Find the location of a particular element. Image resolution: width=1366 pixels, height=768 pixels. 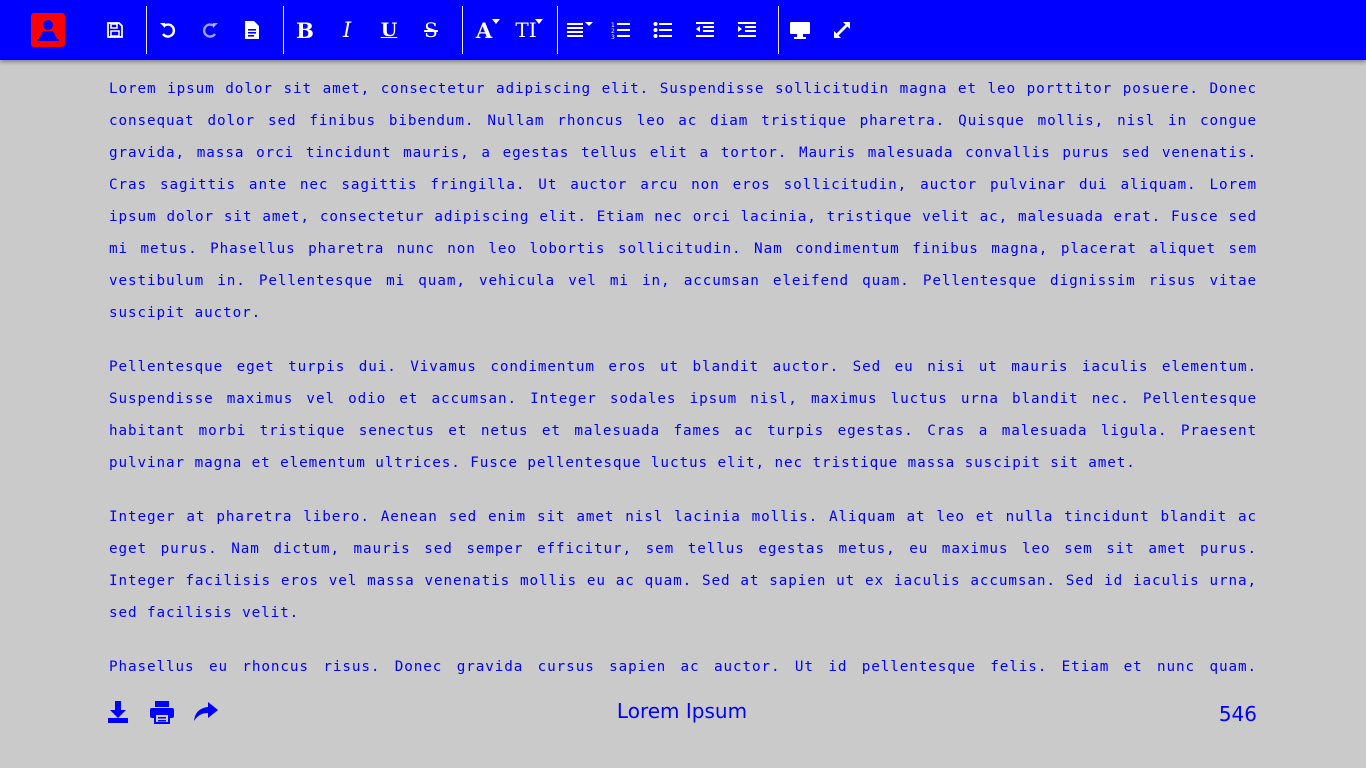

underline-label: U is located at coordinates (389, 30).